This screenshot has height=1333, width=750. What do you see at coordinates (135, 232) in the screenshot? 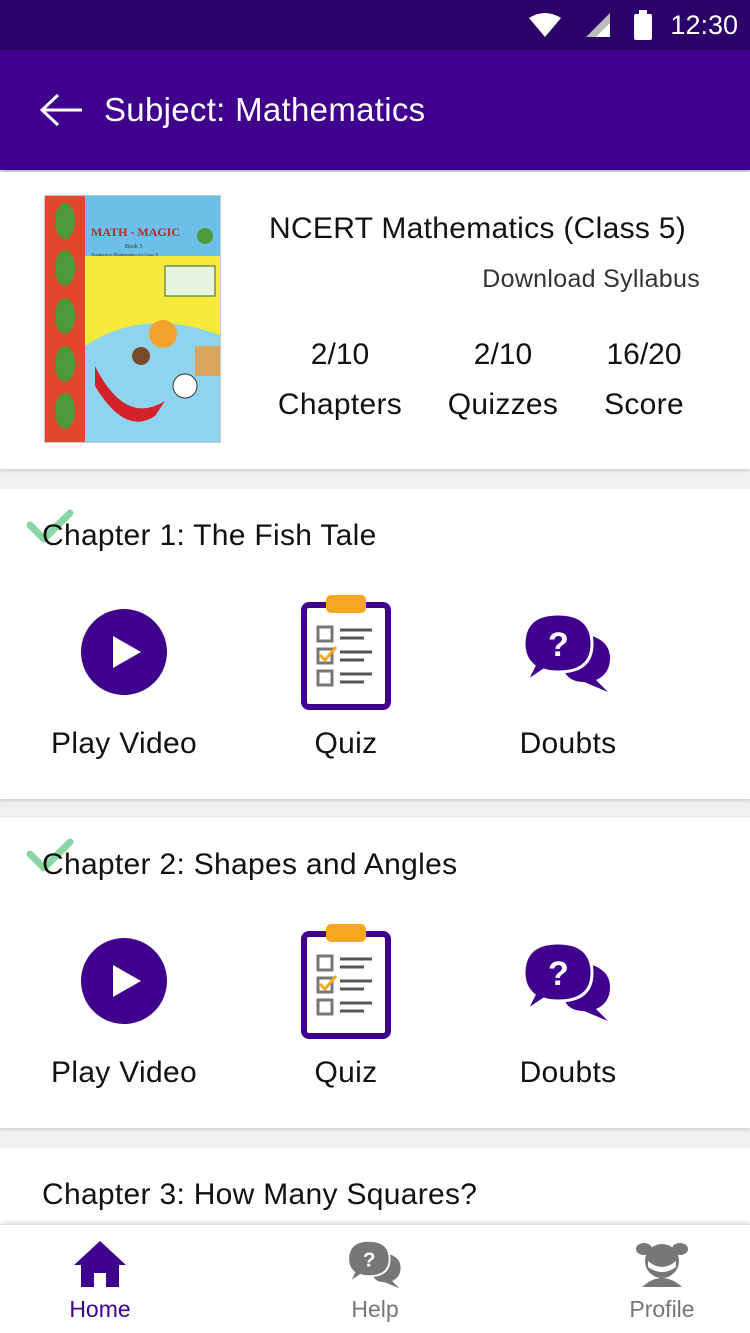
I see `cover-title: MATH - MAGIC` at bounding box center [135, 232].